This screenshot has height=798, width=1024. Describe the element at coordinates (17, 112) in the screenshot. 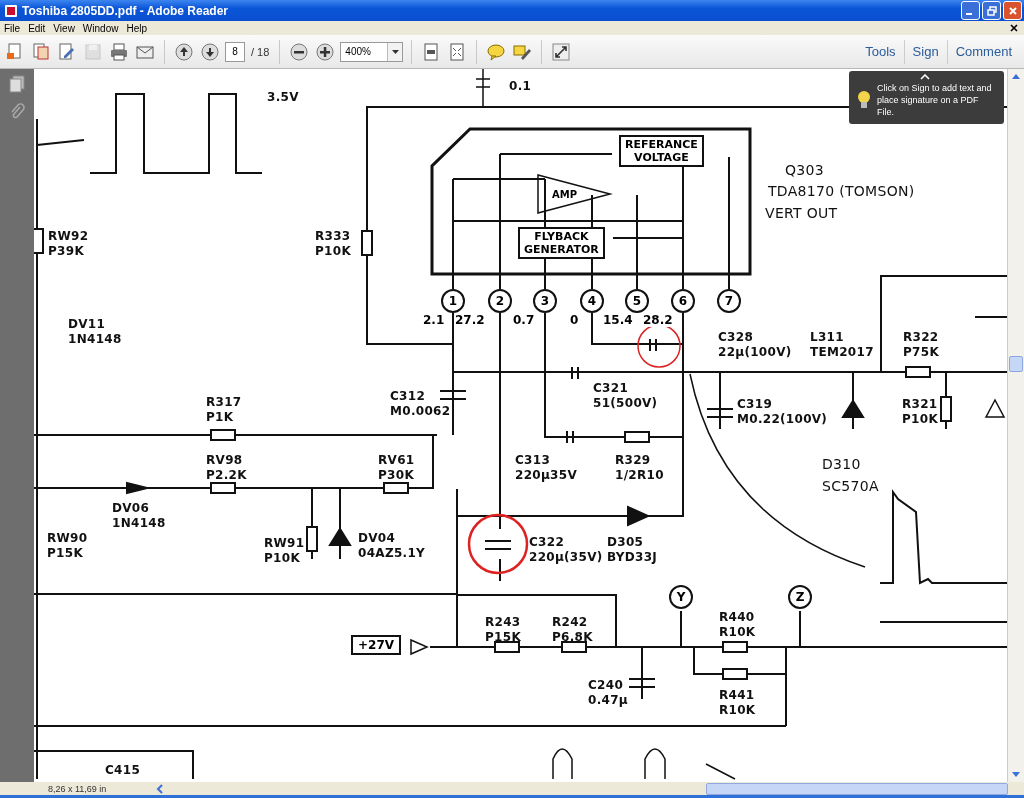

I see `paperclip-icon` at that location.